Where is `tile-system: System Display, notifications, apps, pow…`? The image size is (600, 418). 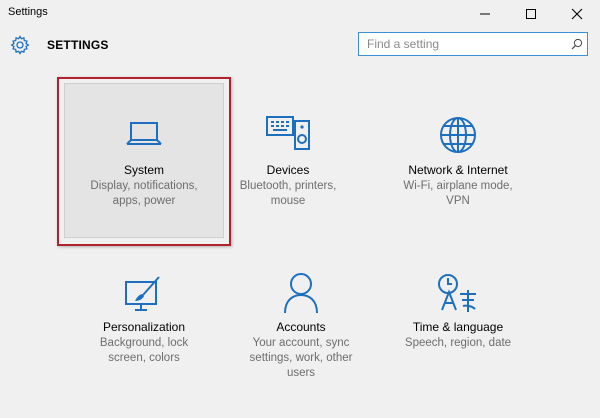
tile-system: System Display, notifications, apps, pow… is located at coordinates (144, 160).